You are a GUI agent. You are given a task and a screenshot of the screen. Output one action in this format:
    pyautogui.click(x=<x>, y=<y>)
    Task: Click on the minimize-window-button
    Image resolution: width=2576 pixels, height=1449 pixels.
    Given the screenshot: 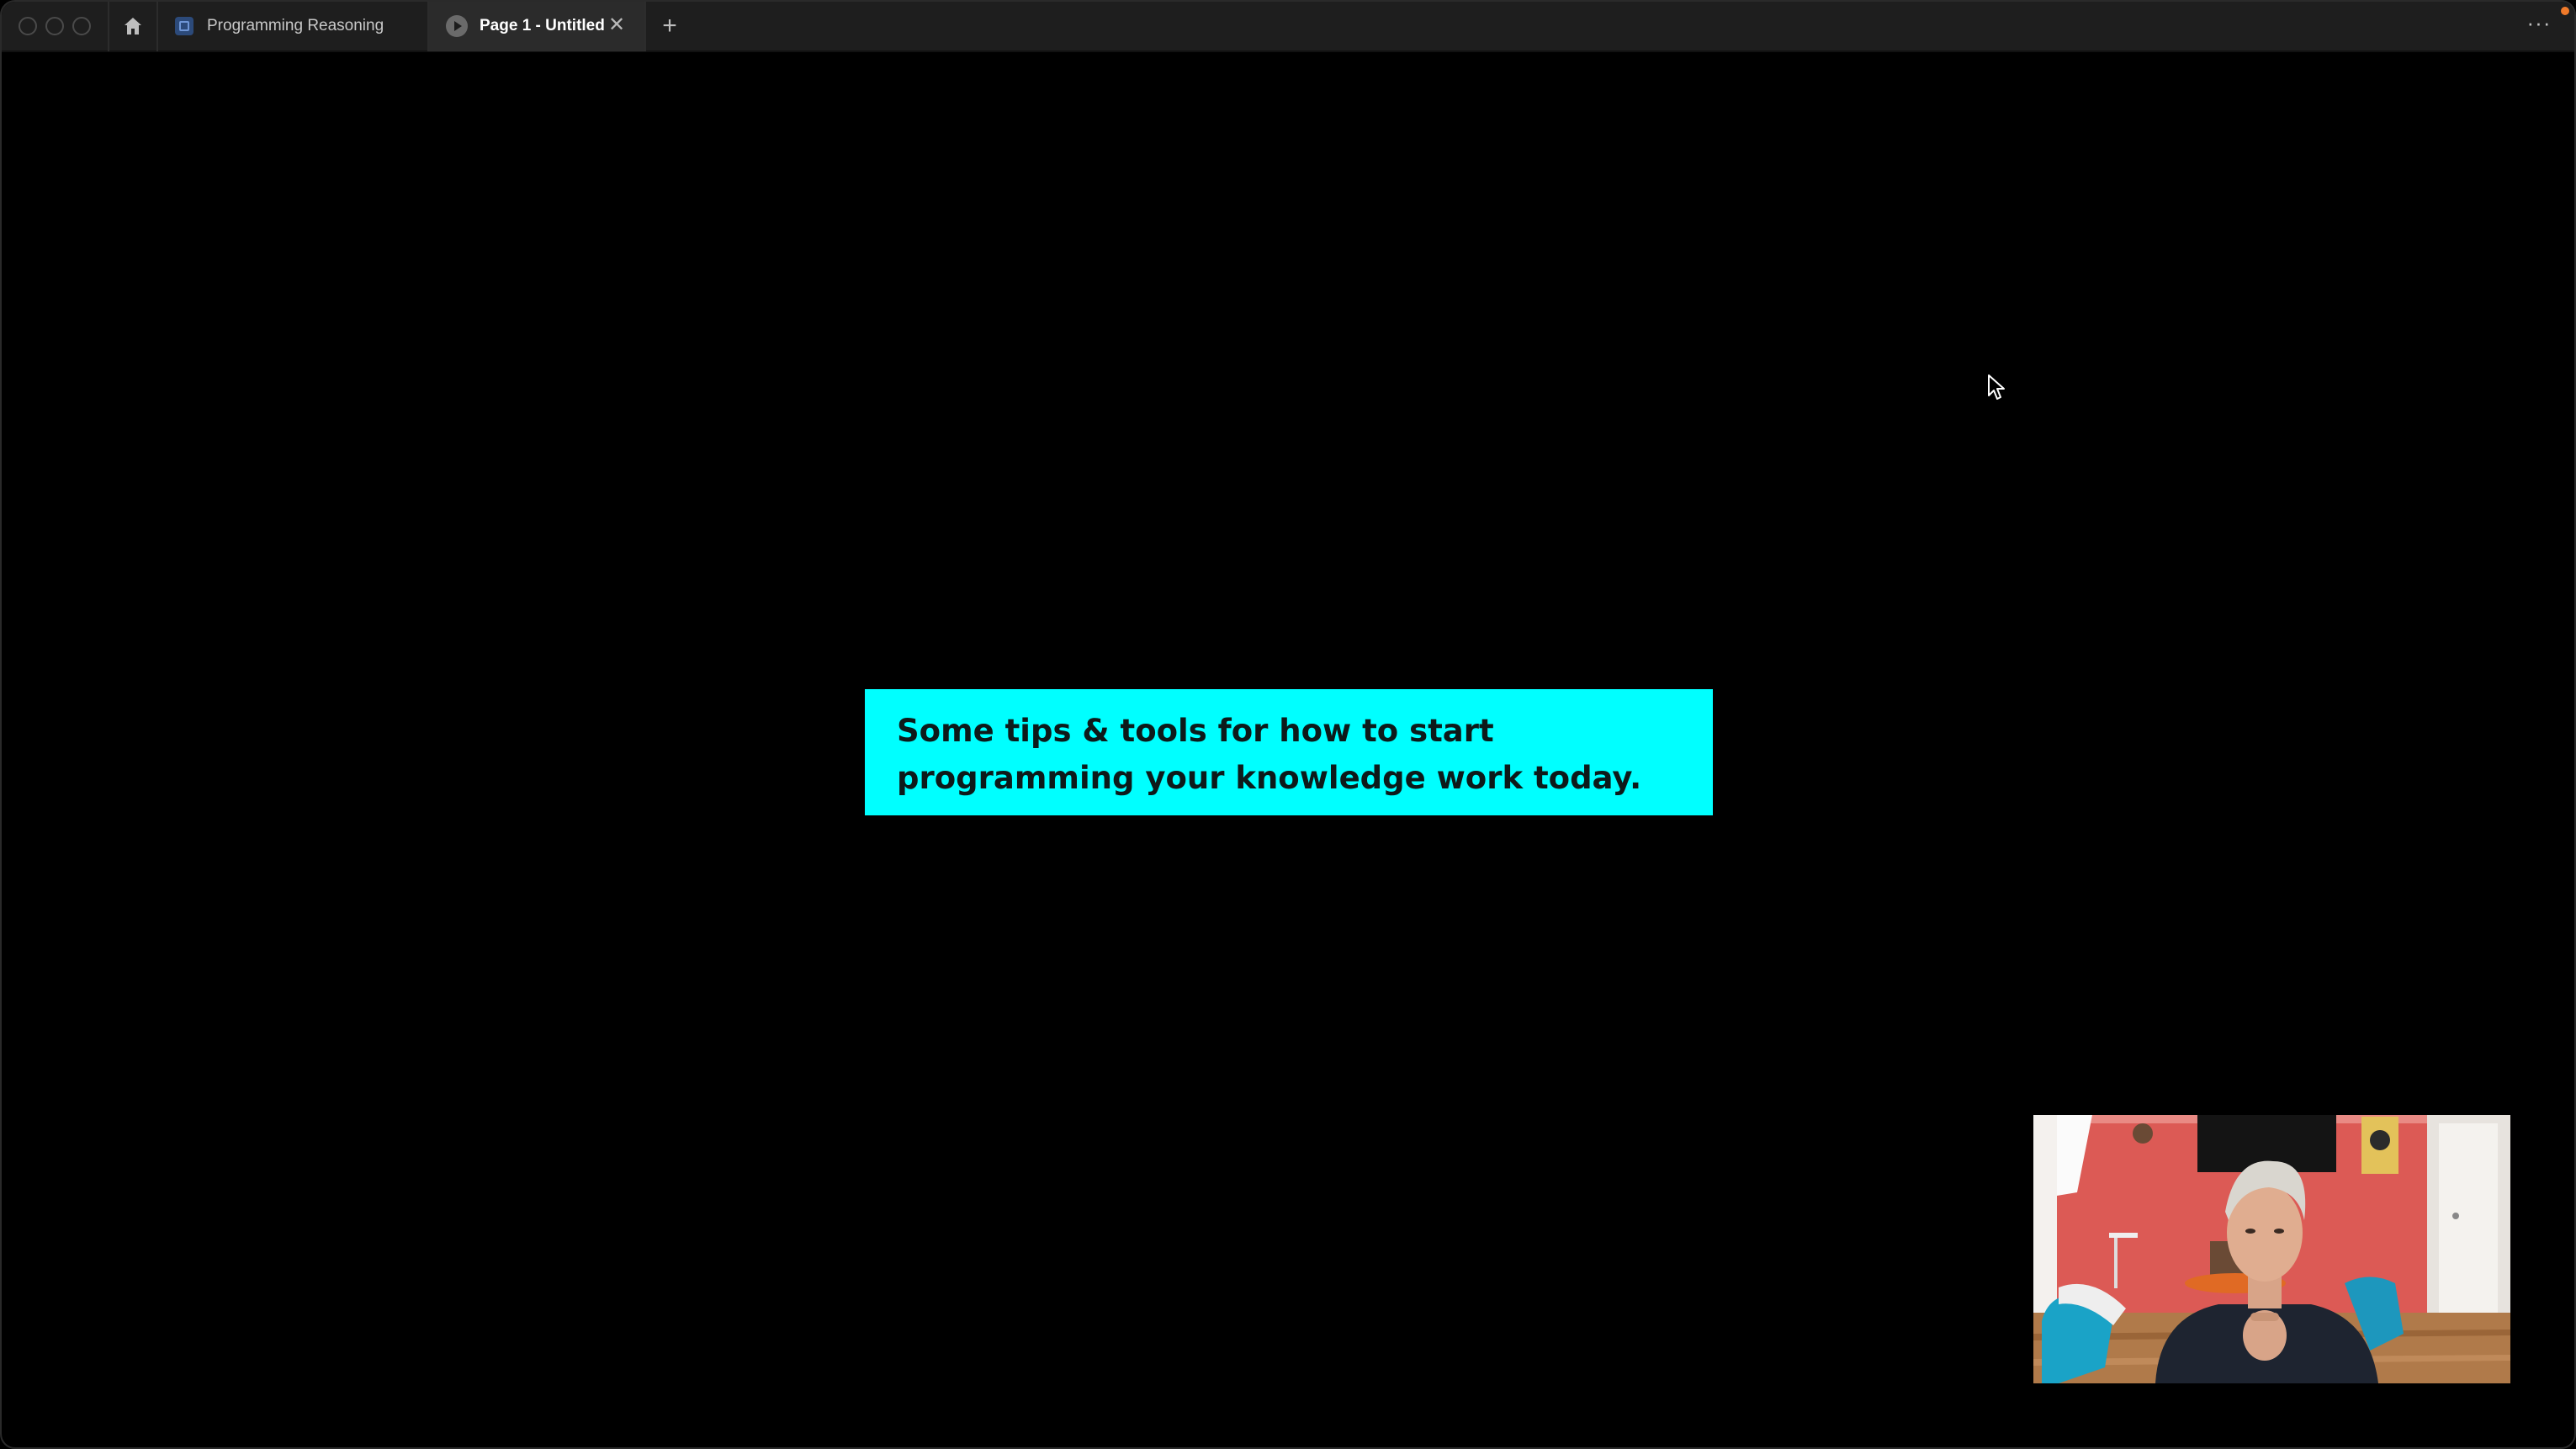 What is the action you would take?
    pyautogui.click(x=54, y=26)
    